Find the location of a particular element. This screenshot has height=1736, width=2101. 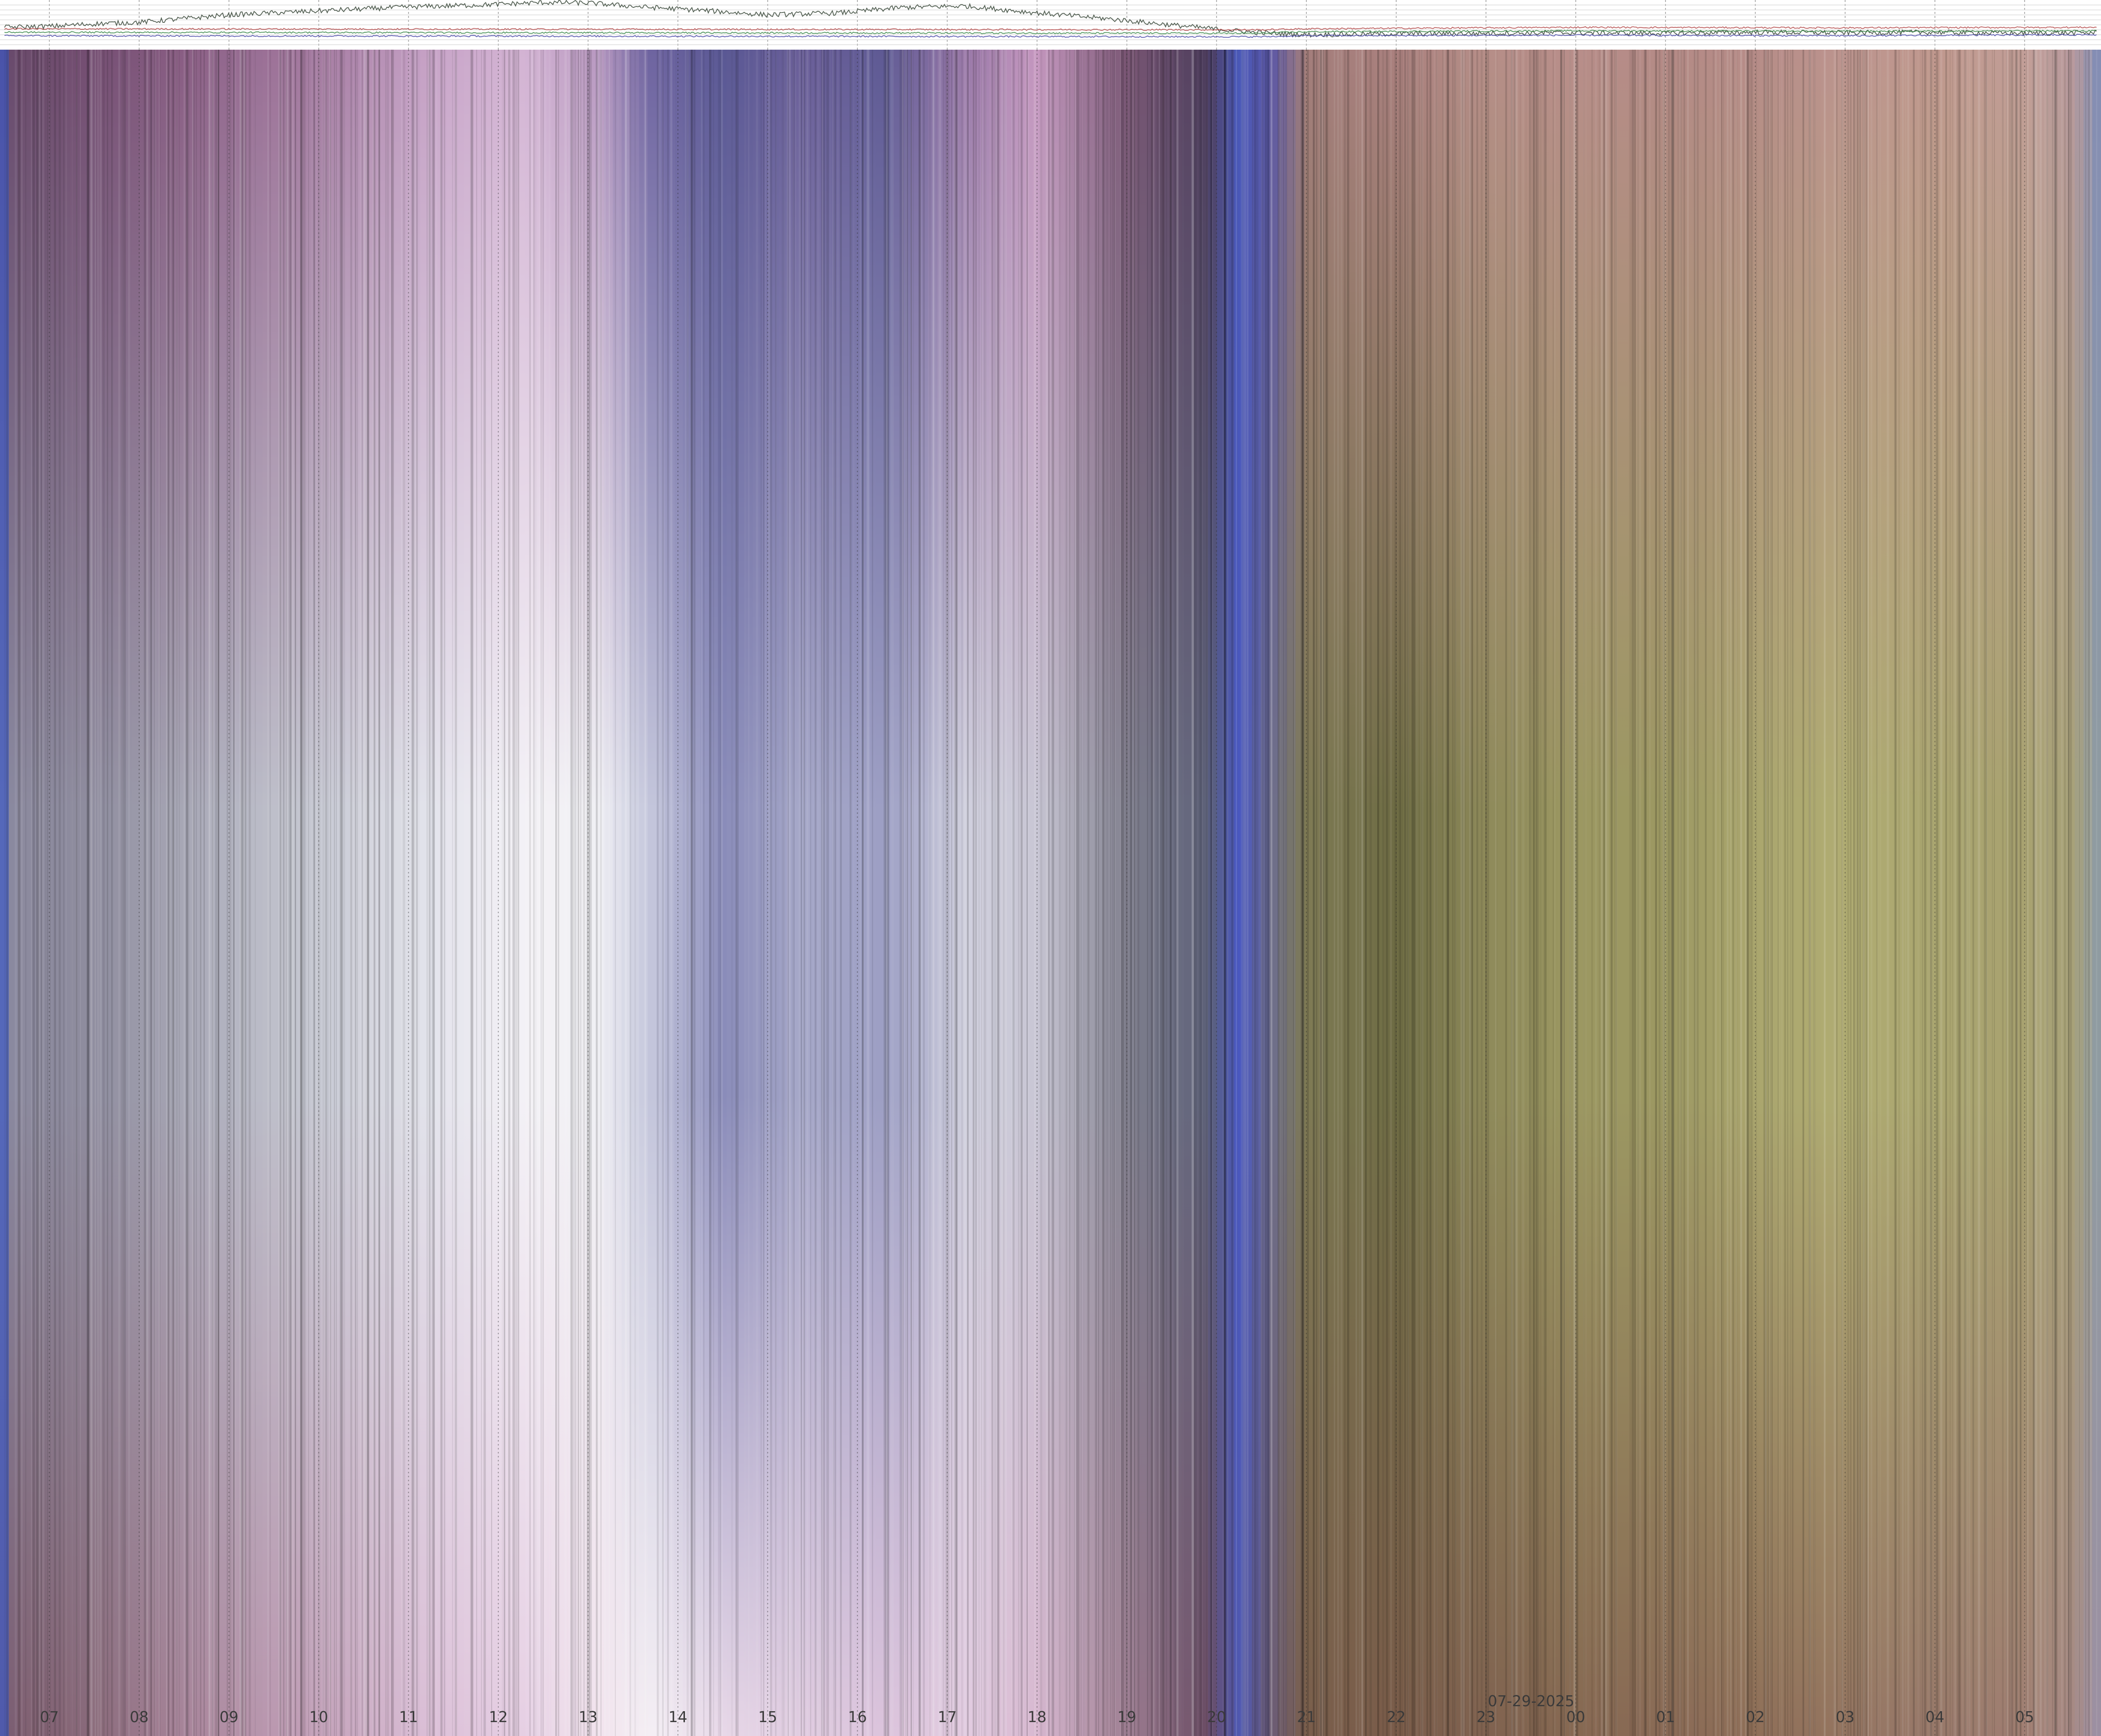

hour-tick-label: 13 is located at coordinates (588, 1717).